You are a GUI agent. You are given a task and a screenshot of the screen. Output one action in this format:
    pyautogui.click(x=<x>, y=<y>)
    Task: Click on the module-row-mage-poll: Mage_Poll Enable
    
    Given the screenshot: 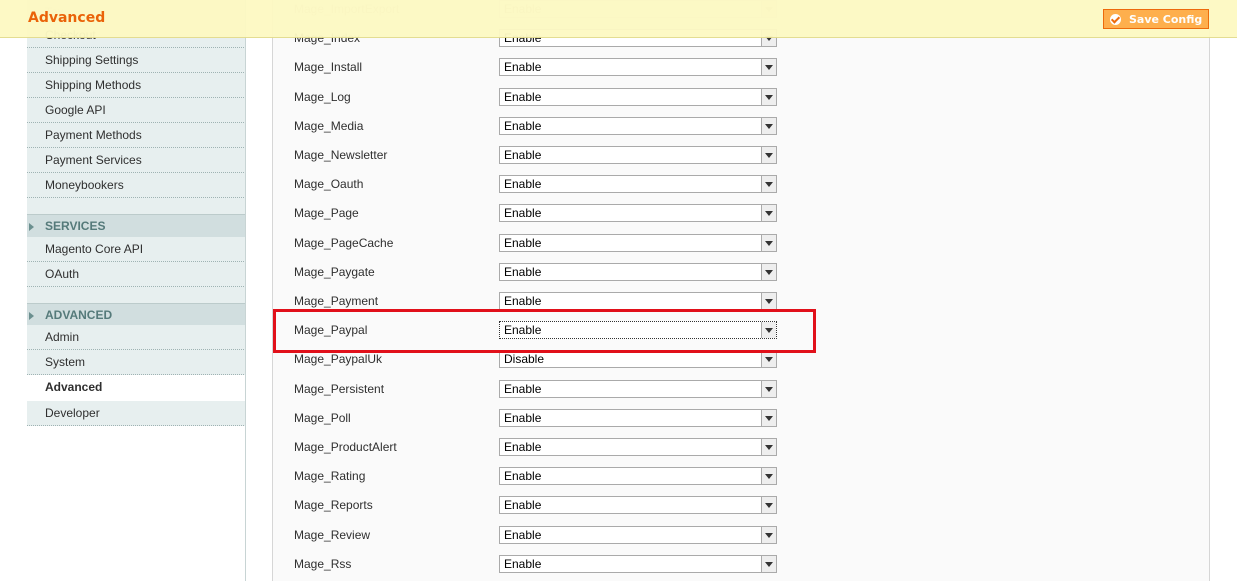 What is the action you would take?
    pyautogui.click(x=741, y=418)
    